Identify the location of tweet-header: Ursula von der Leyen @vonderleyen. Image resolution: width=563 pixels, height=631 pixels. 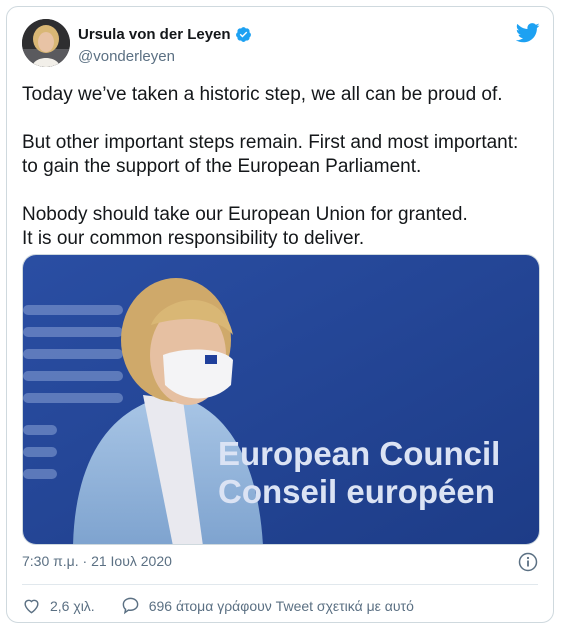
(282, 45).